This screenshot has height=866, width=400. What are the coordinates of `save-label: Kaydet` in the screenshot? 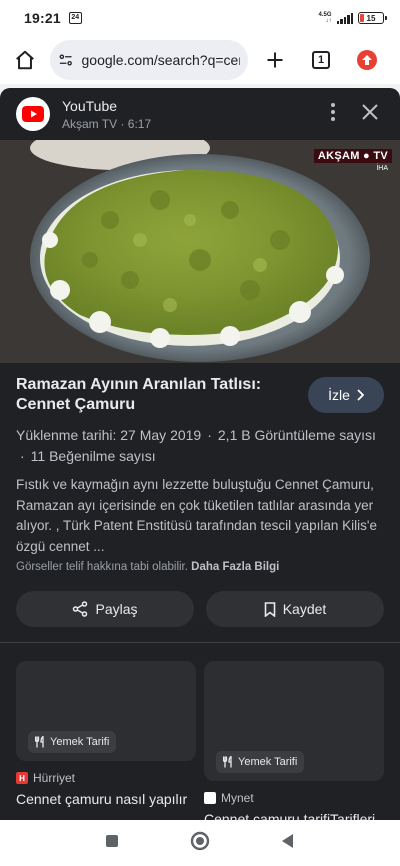 It's located at (304, 609).